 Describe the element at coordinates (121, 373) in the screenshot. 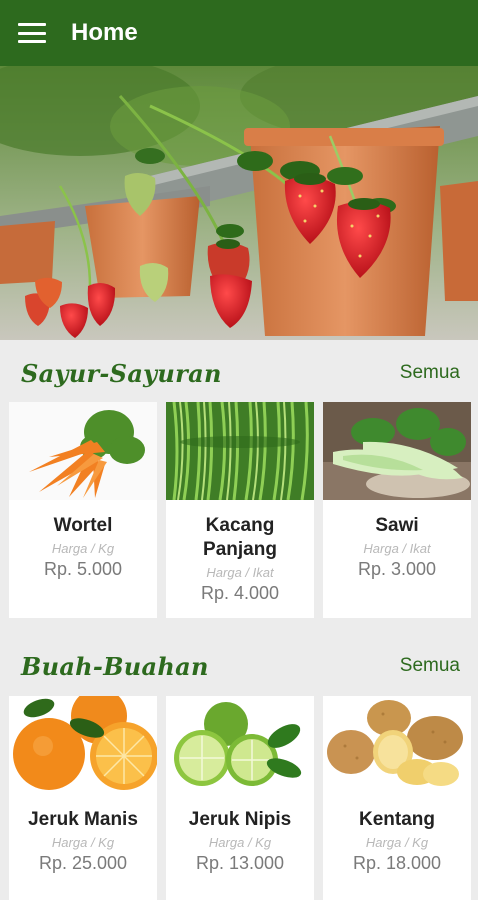

I see `section-title: Sayur-Sayuran` at that location.